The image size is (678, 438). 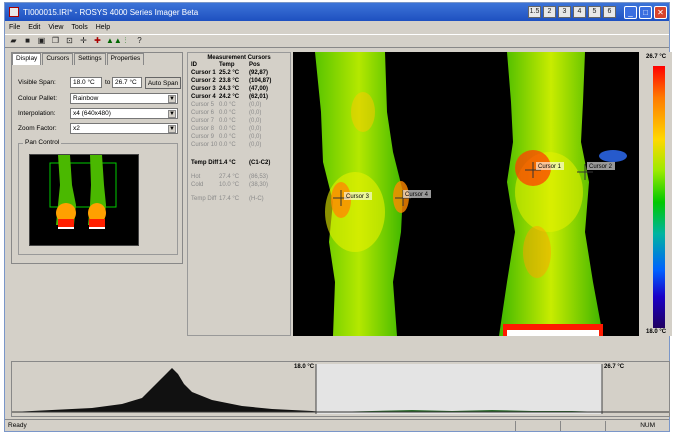 What do you see at coordinates (83, 41) in the screenshot?
I see `crosshair-icon: ✛` at bounding box center [83, 41].